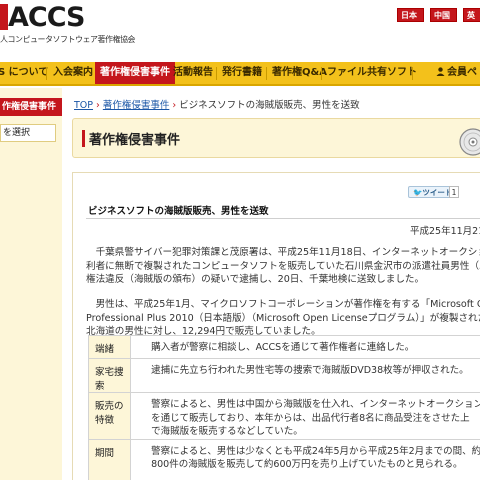 Image resolution: width=480 pixels, height=480 pixels. What do you see at coordinates (418, 192) in the screenshot?
I see `twitter-bird-icon: 🐦` at bounding box center [418, 192].